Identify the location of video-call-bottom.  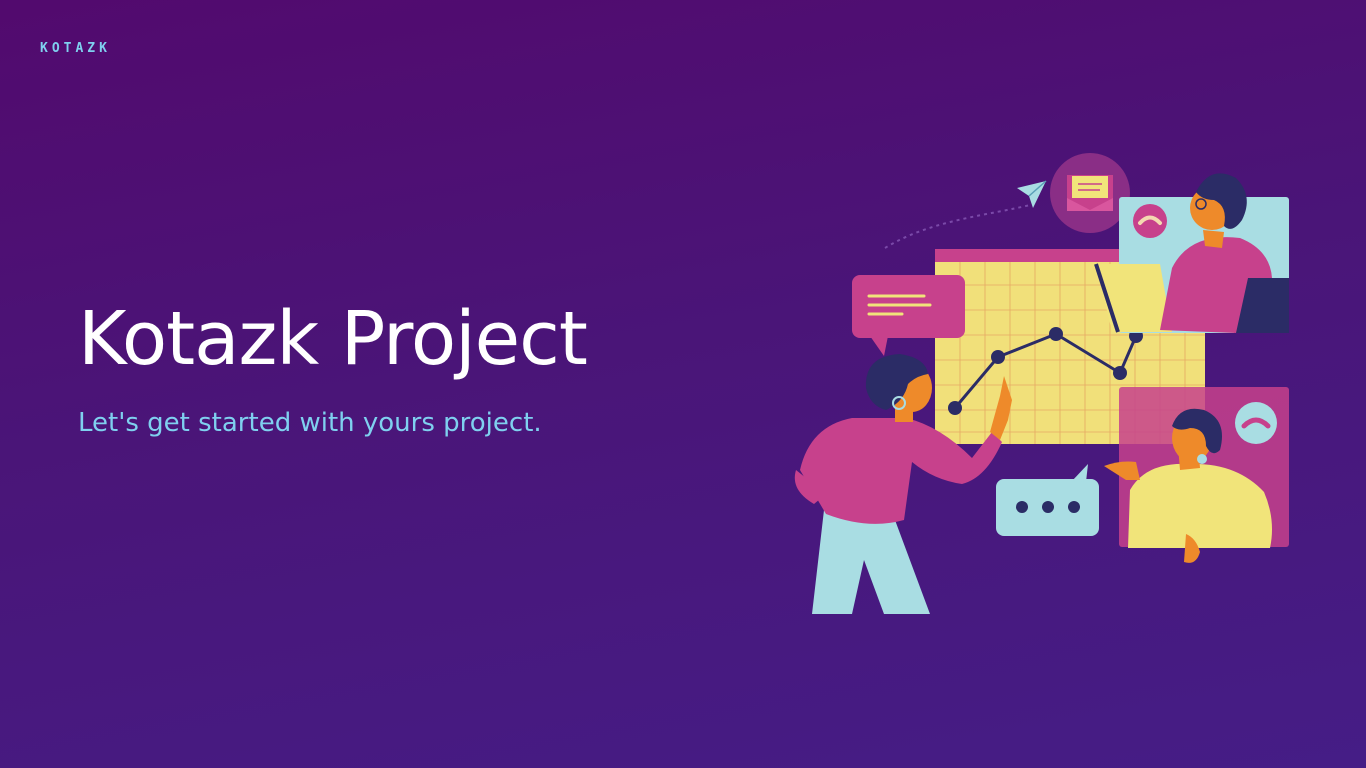
(1196, 475).